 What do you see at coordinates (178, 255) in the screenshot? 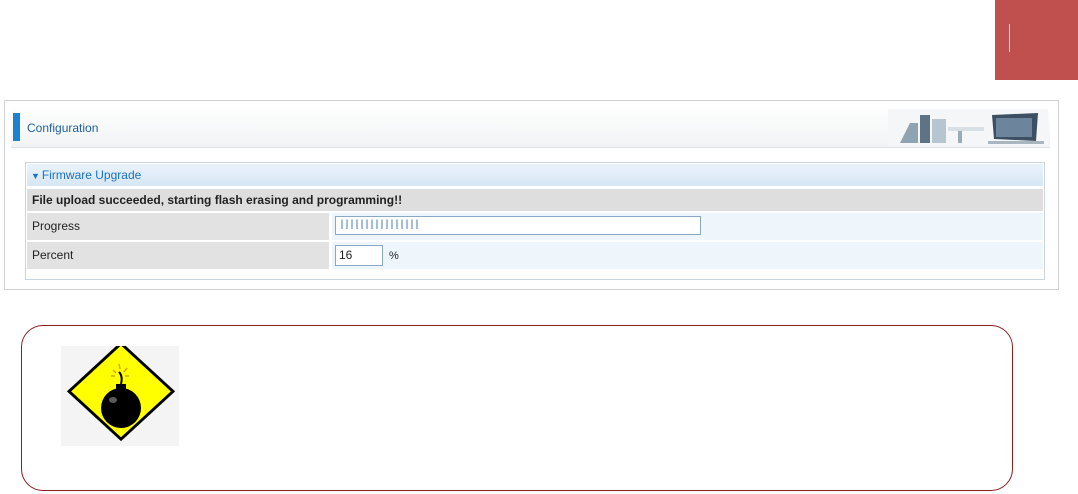
I see `percent-label: Percent` at bounding box center [178, 255].